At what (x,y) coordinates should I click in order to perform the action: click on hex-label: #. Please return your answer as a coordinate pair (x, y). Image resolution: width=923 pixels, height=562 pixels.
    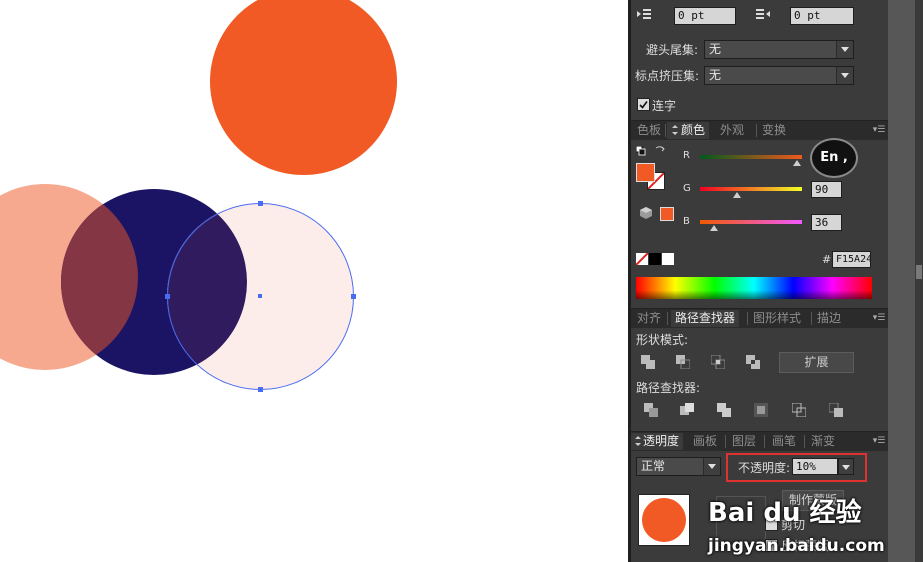
    Looking at the image, I should click on (827, 259).